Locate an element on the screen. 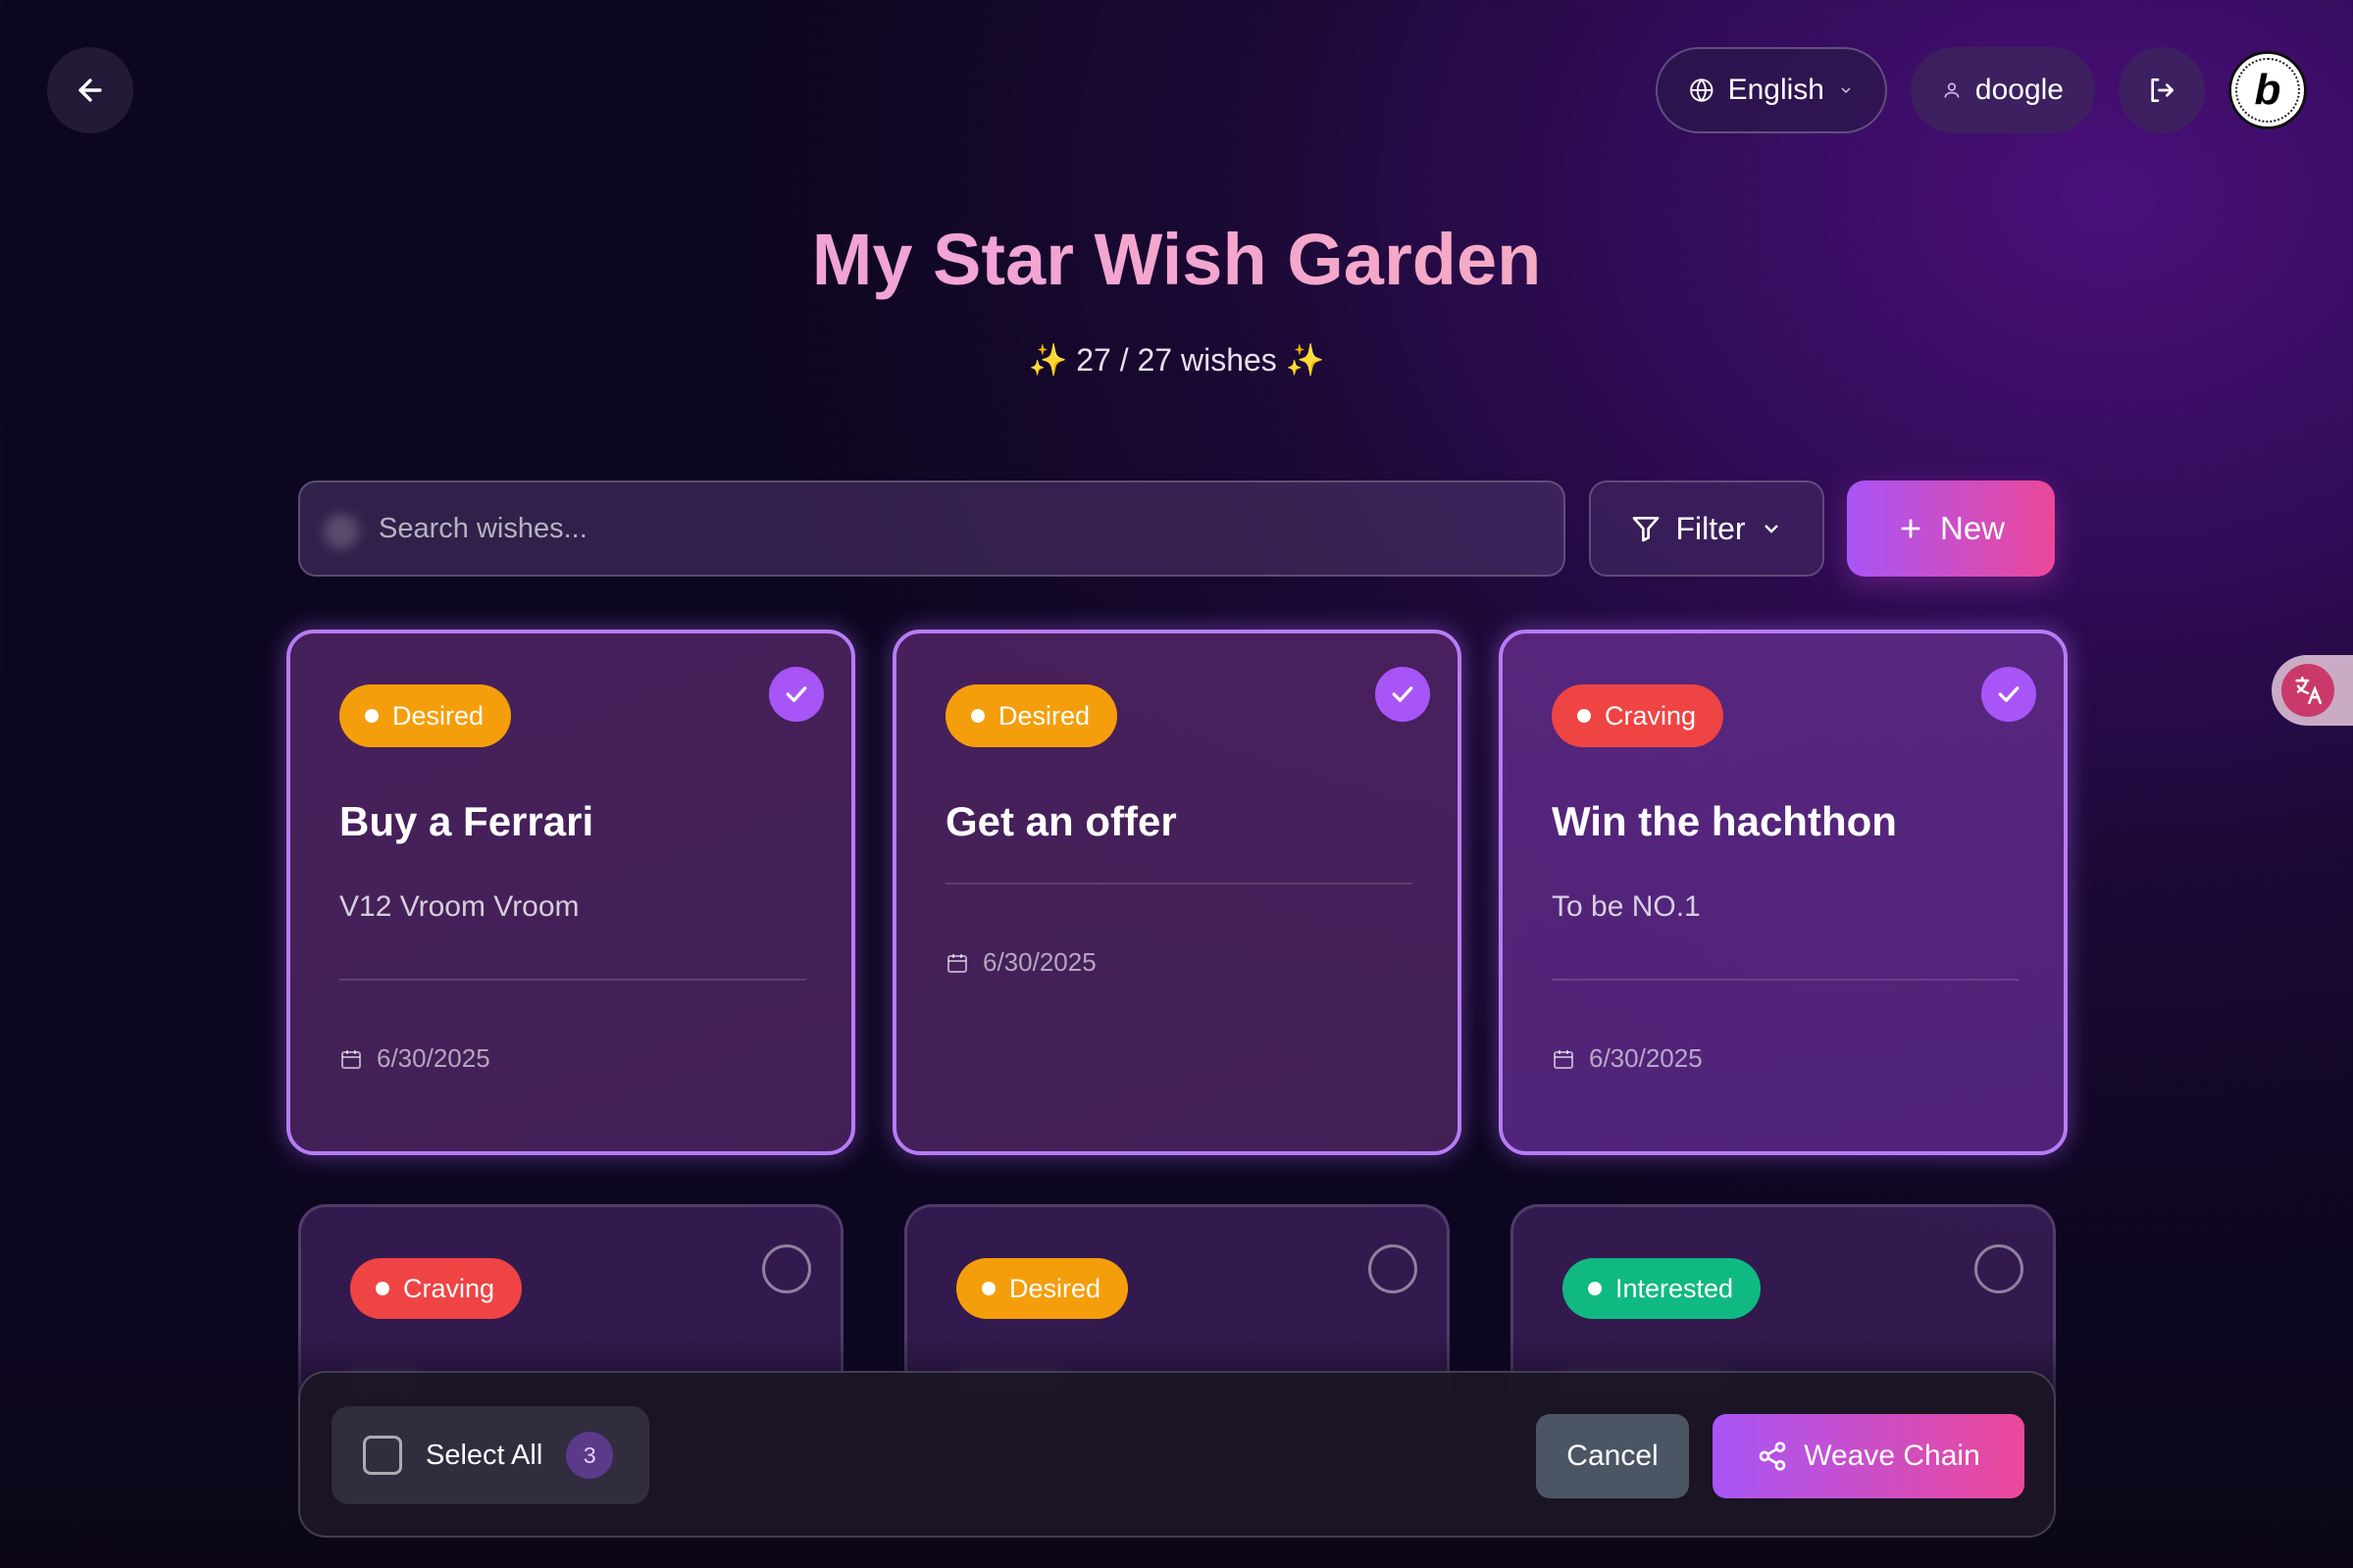 This screenshot has width=2353, height=1568. wish-title: Get an offer is located at coordinates (1061, 821).